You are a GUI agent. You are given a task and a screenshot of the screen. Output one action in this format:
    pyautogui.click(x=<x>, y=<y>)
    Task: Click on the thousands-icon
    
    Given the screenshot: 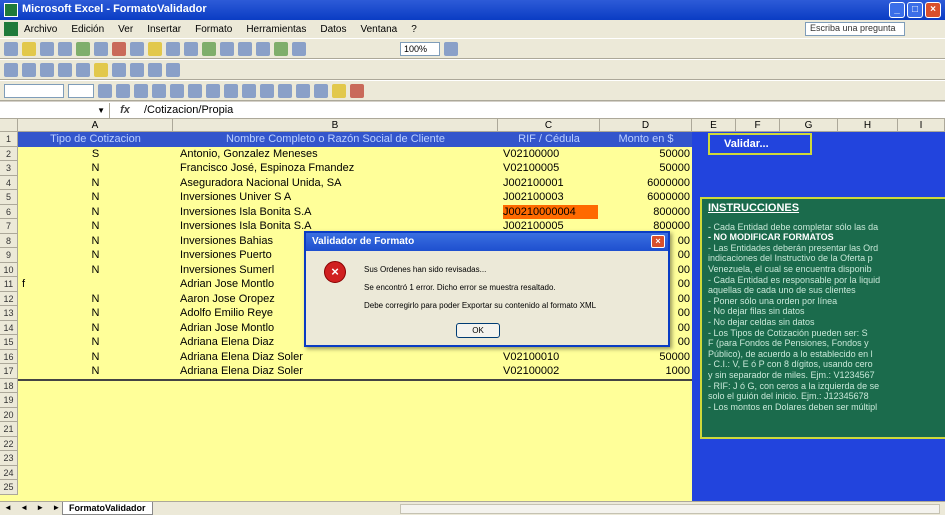 What is the action you would take?
    pyautogui.click(x=267, y=90)
    